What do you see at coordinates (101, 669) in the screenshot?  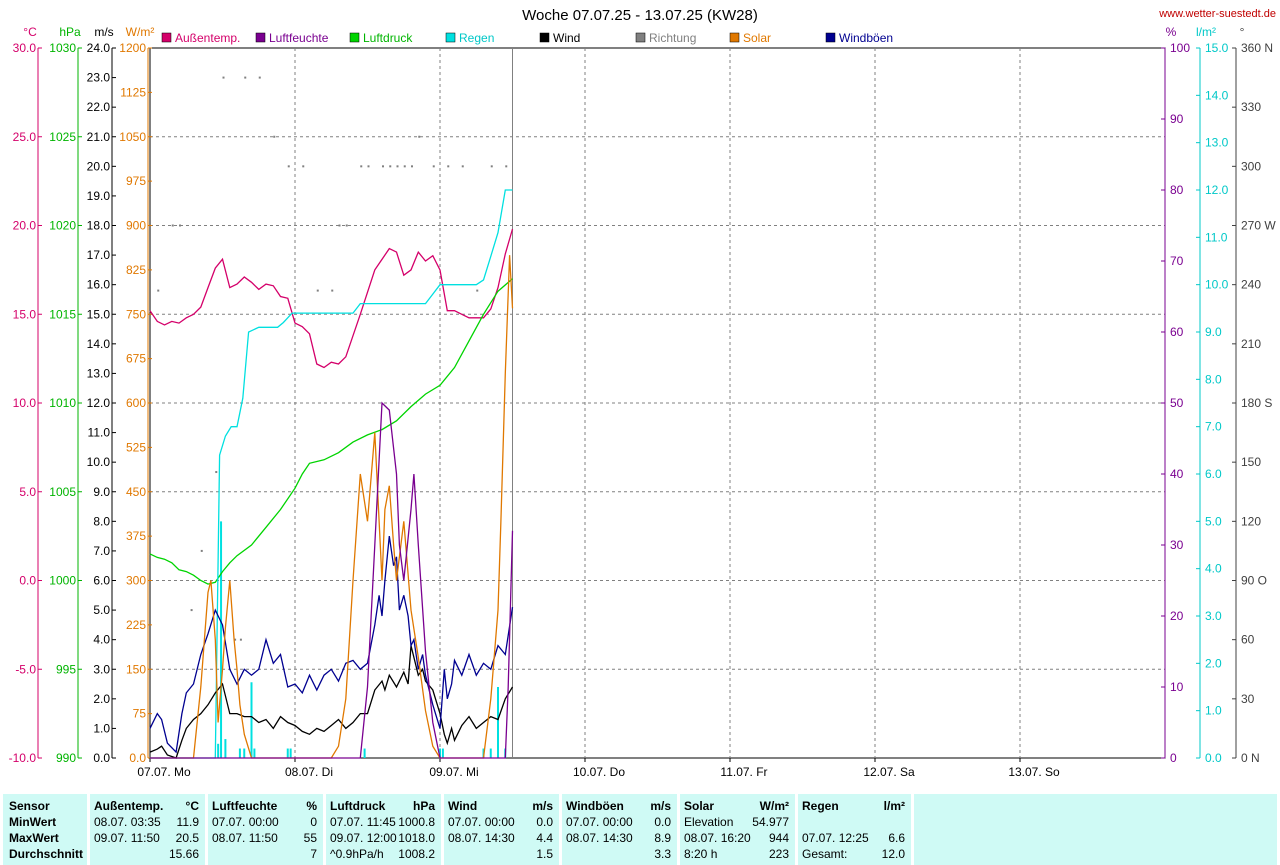 I see `left-tick-label-2: 3.0` at bounding box center [101, 669].